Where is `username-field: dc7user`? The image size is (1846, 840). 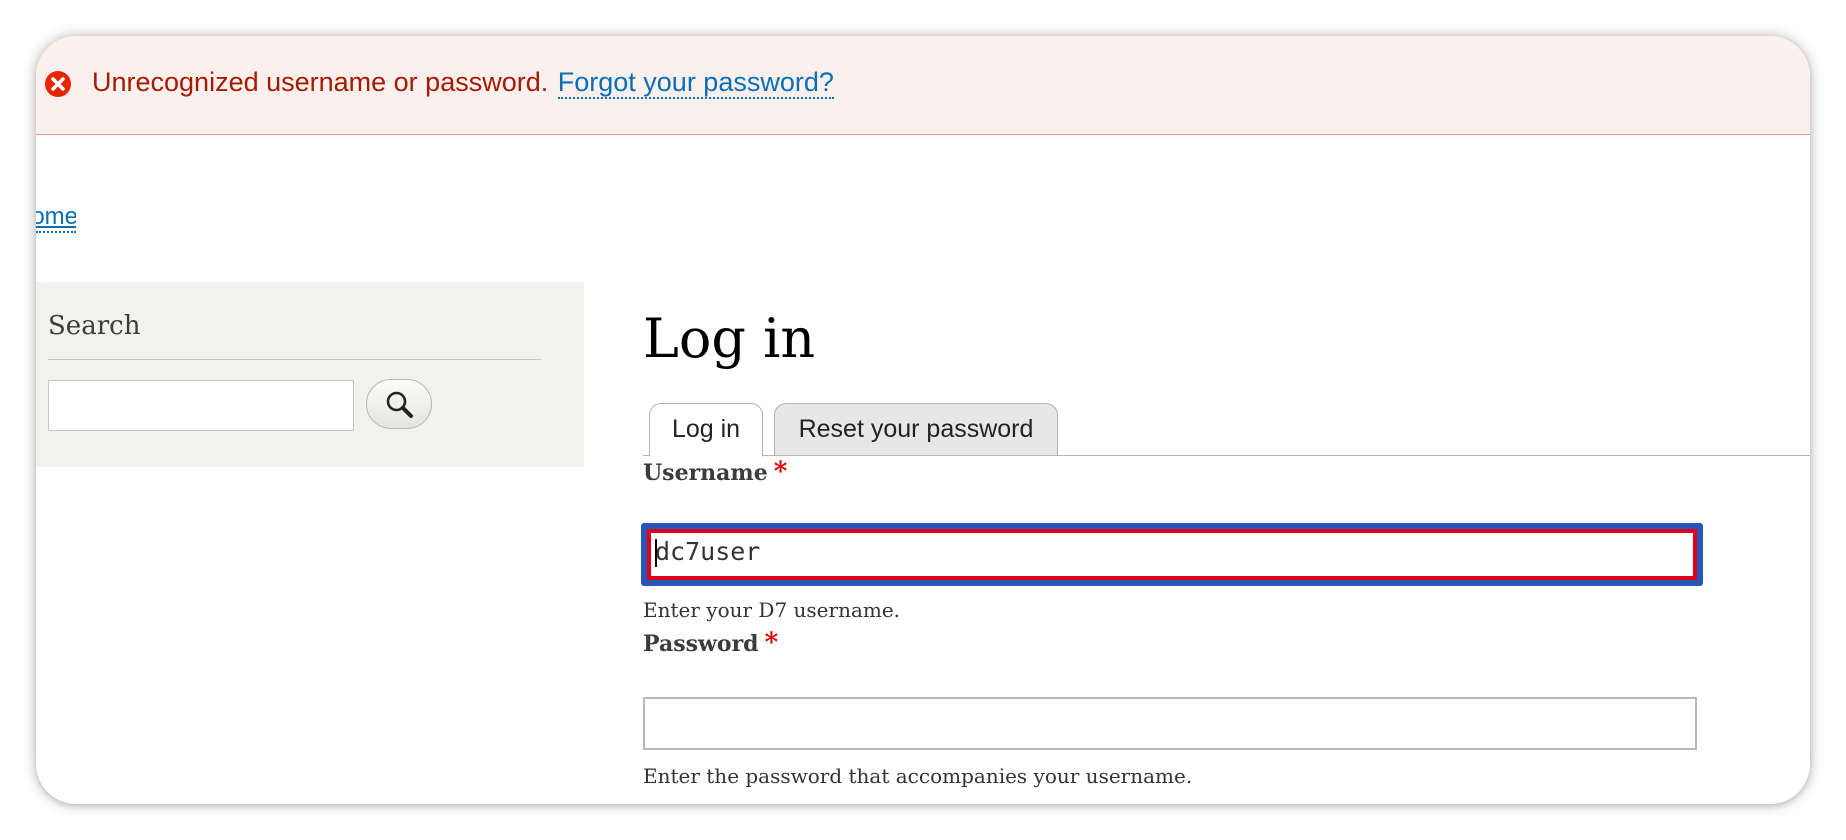 username-field: dc7user is located at coordinates (1172, 554).